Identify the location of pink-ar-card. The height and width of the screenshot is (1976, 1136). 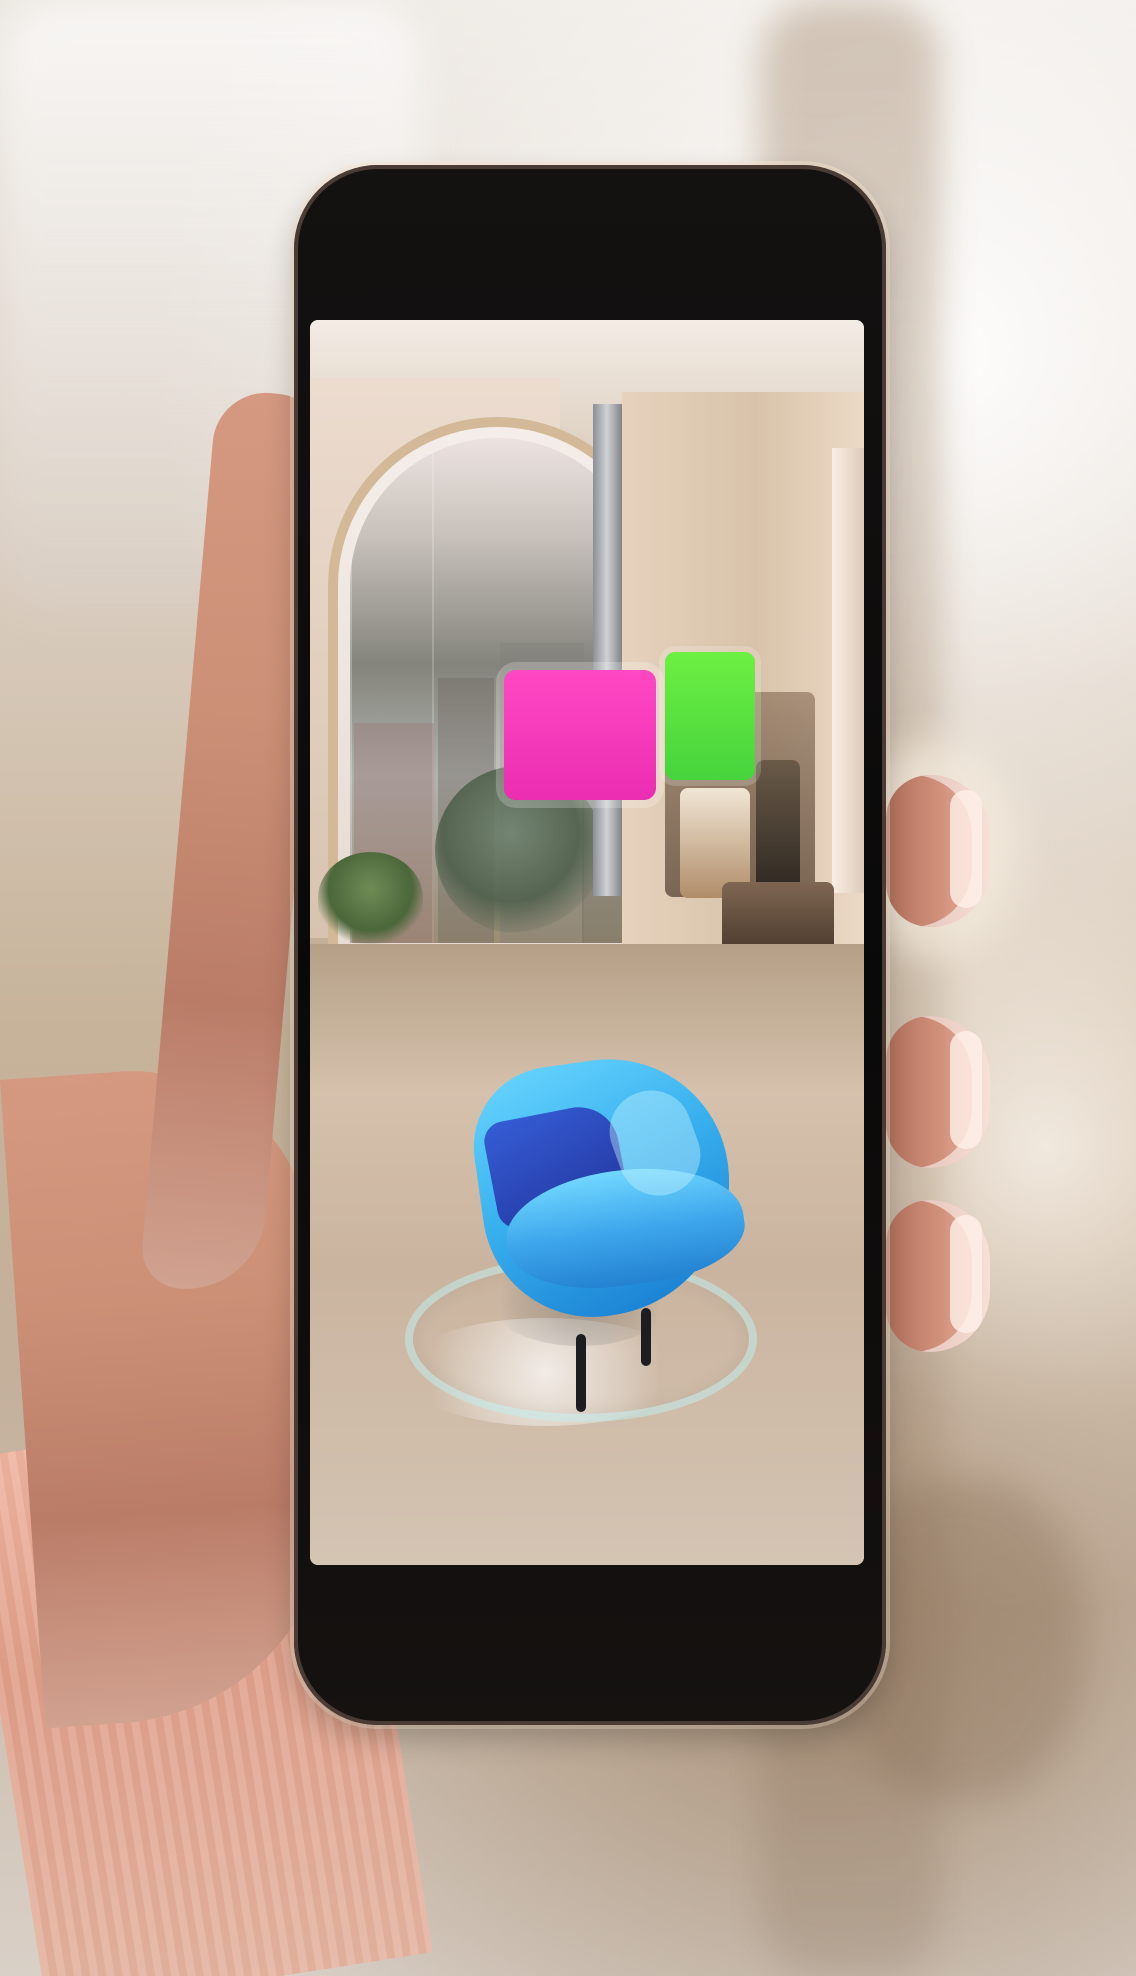
(580, 735).